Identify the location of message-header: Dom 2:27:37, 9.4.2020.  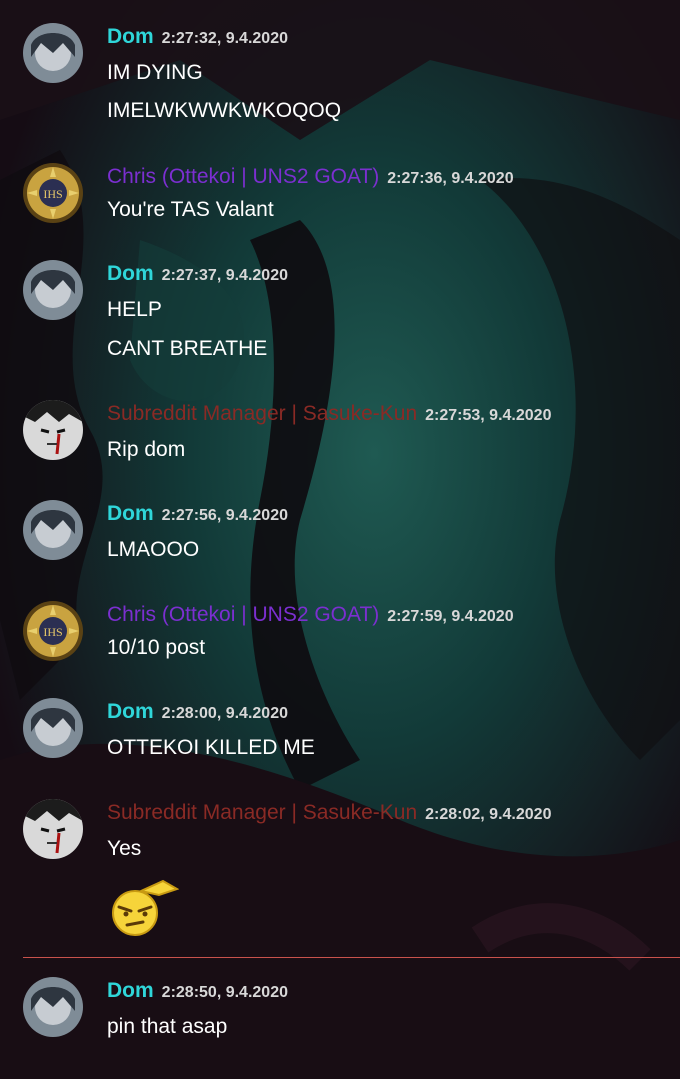
(197, 274).